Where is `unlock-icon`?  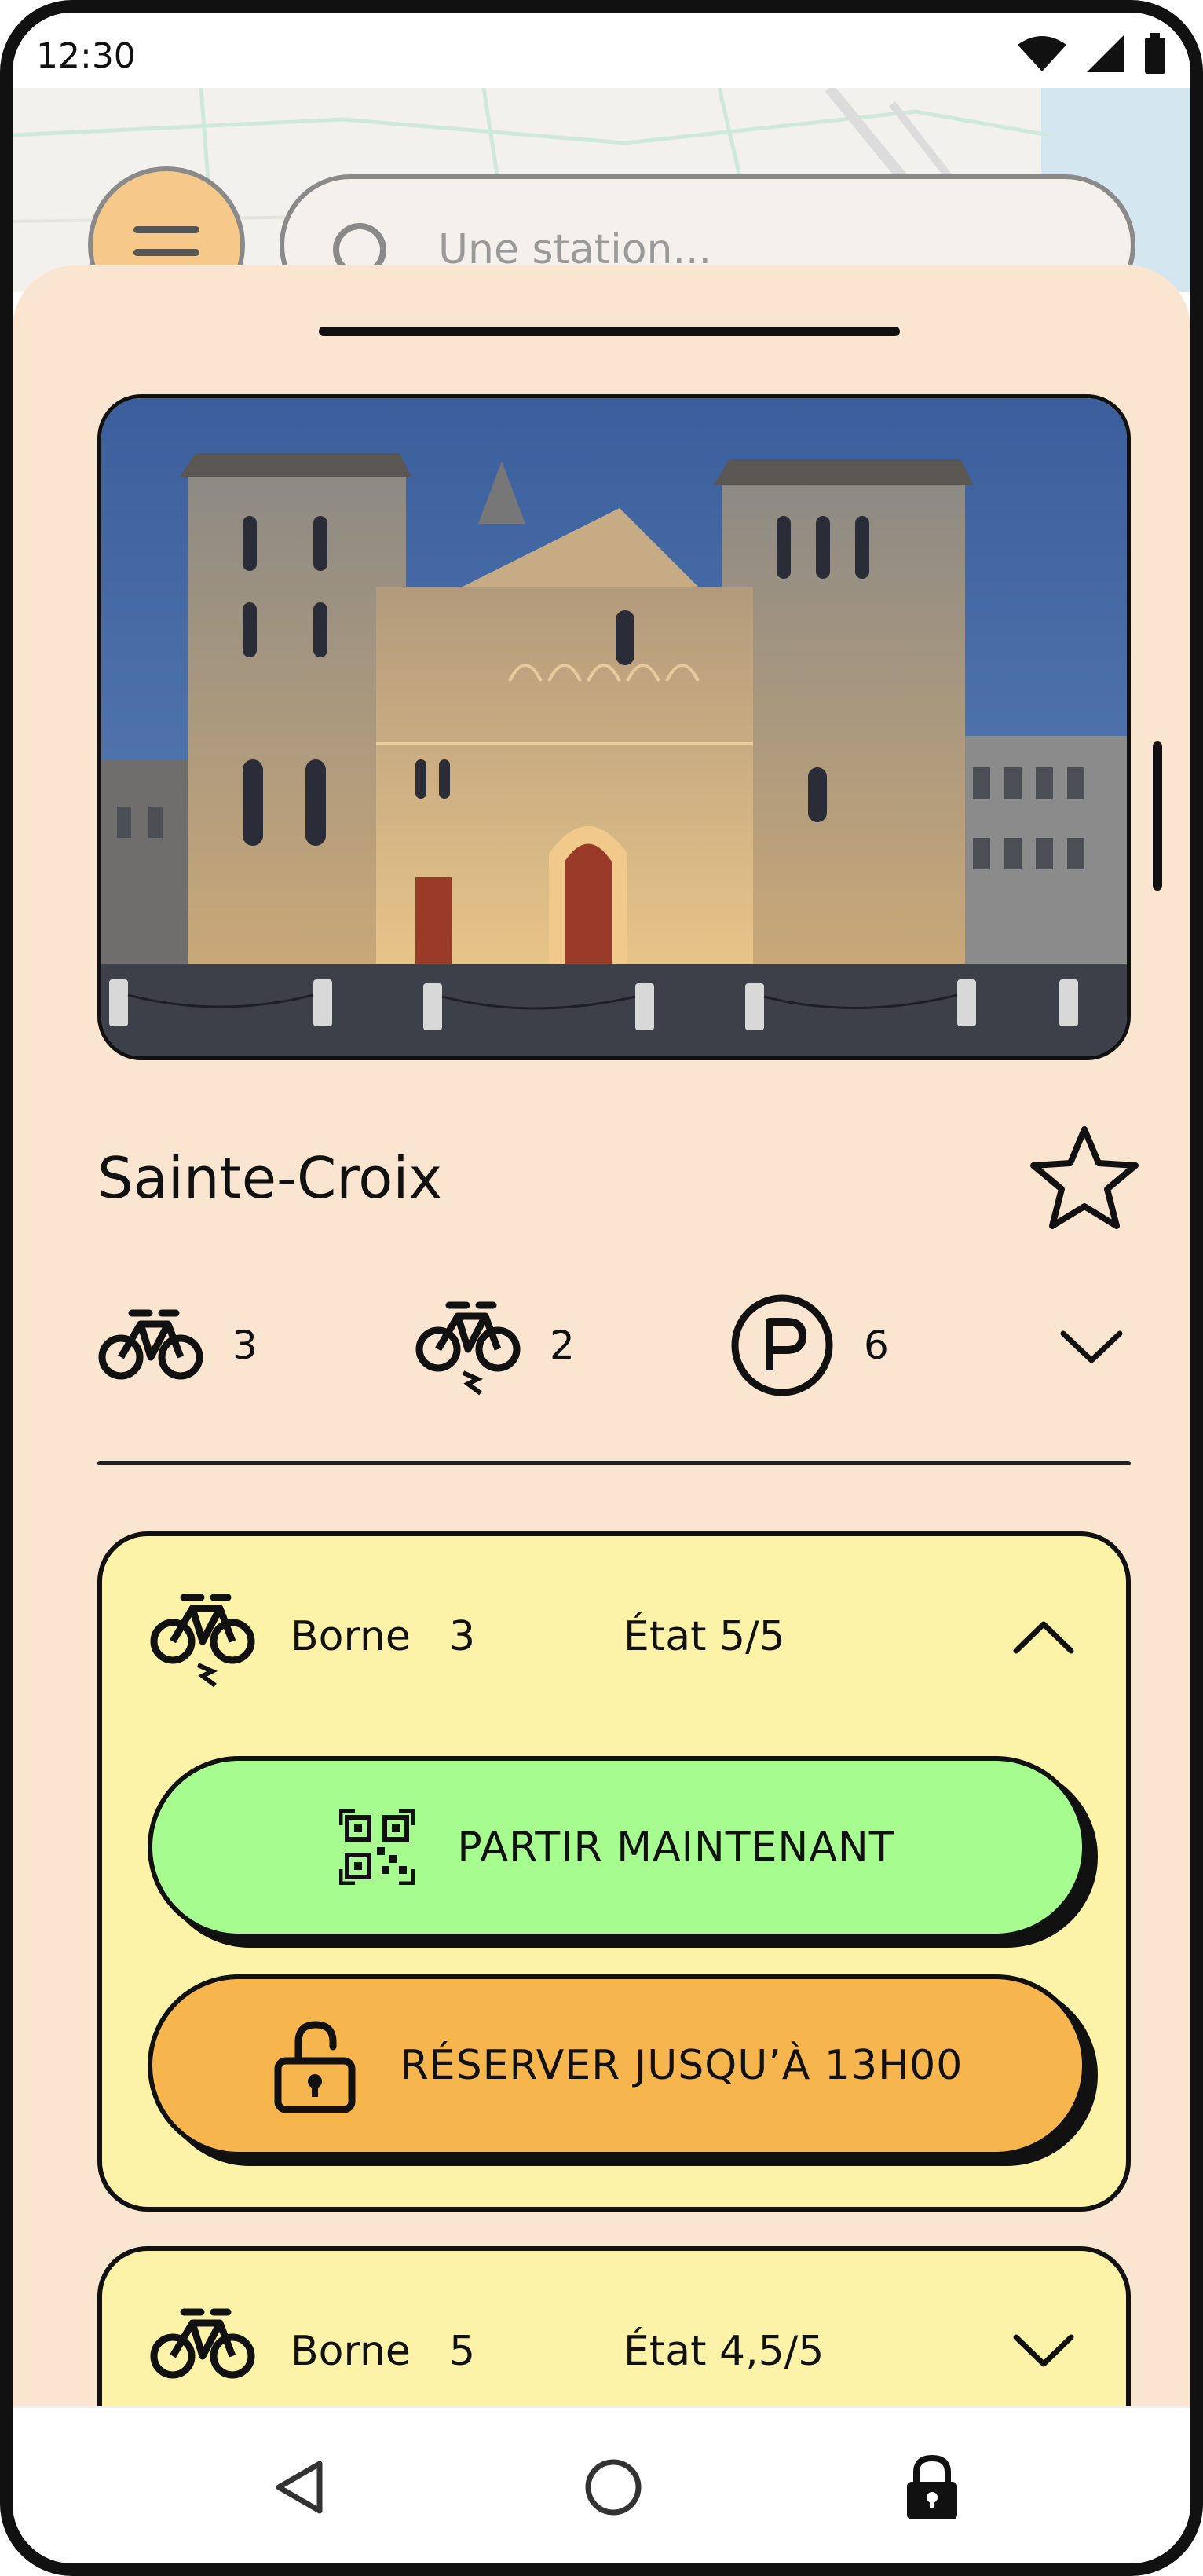 unlock-icon is located at coordinates (315, 2065).